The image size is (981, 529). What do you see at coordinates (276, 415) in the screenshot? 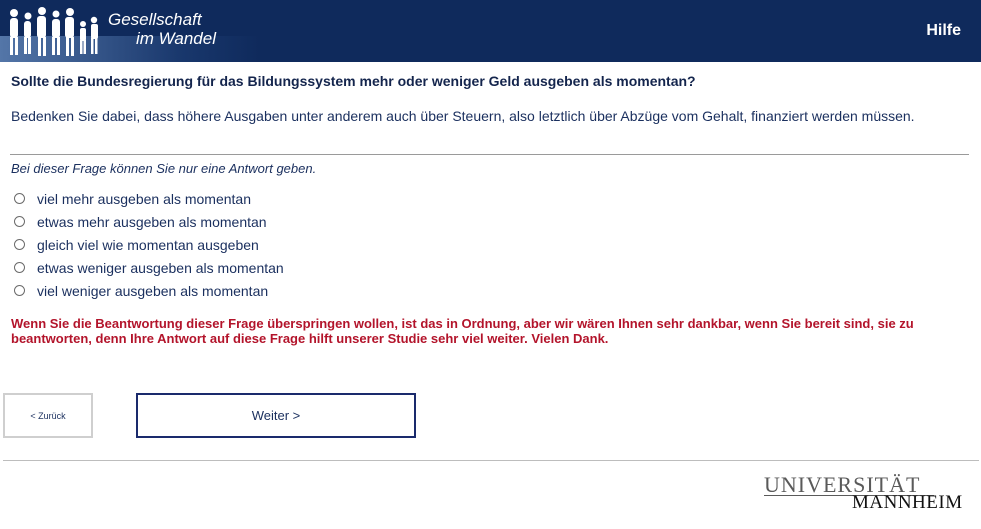
I see `next-button: Weiter >` at bounding box center [276, 415].